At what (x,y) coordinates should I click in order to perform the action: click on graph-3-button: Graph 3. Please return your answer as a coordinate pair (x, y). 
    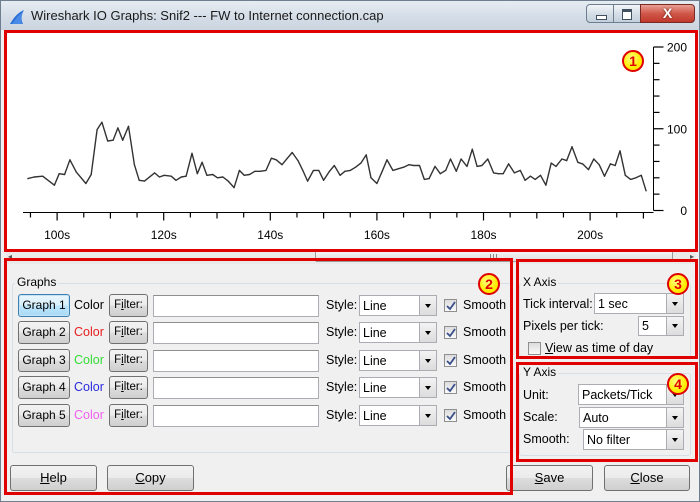
    Looking at the image, I should click on (44, 360).